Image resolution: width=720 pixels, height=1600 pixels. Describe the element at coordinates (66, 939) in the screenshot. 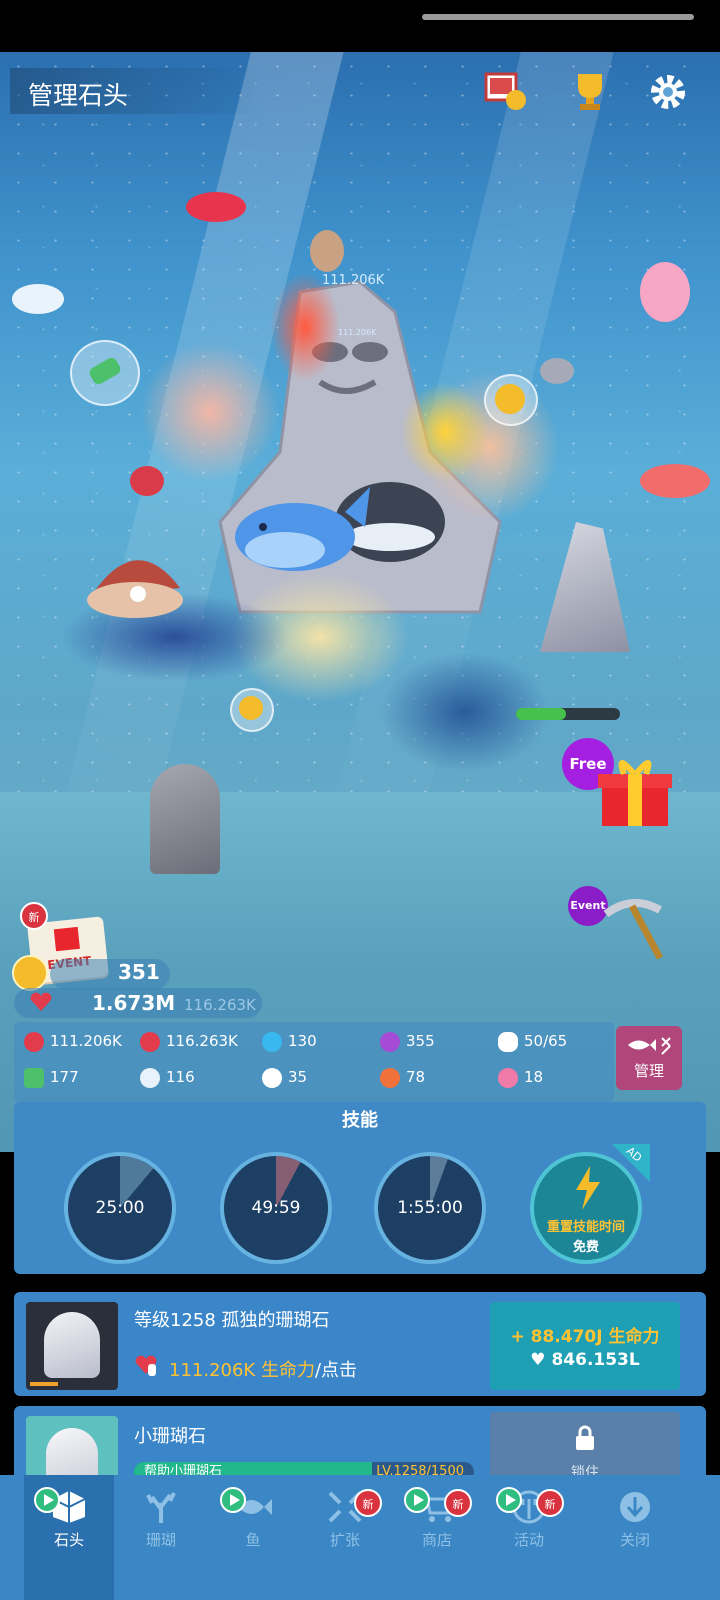

I see `gift-icon` at that location.